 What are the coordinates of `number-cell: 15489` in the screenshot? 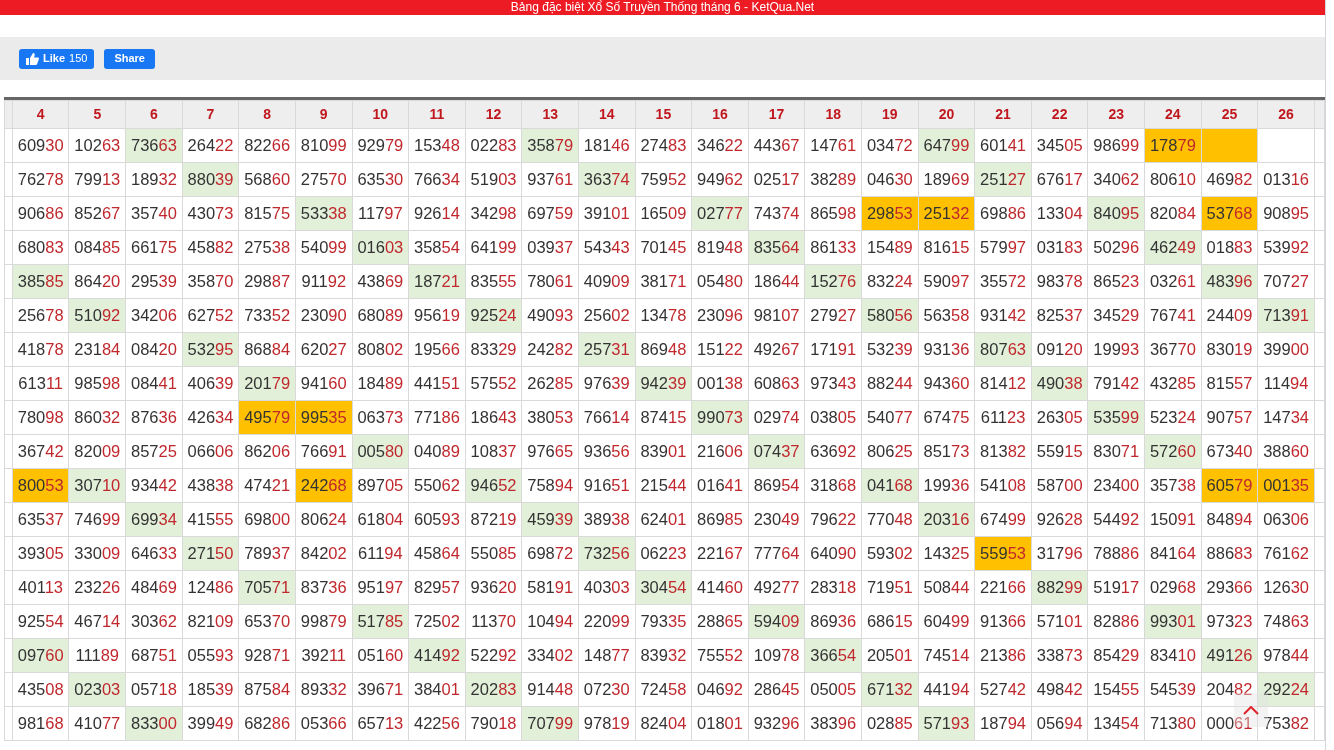 It's located at (890, 247).